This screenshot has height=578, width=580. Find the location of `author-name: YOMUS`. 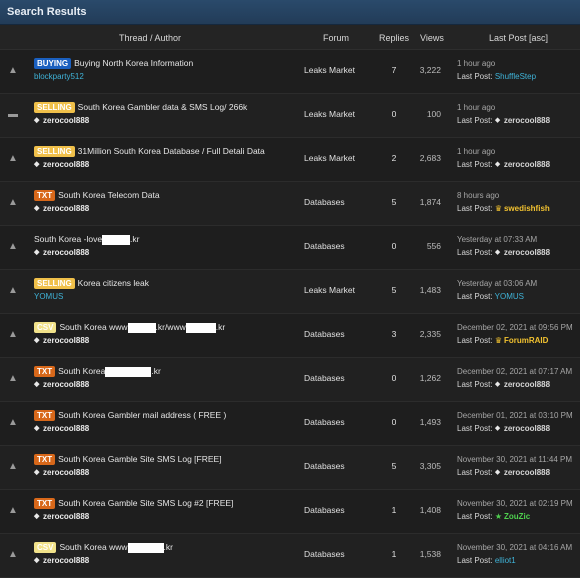

author-name: YOMUS is located at coordinates (48, 296).